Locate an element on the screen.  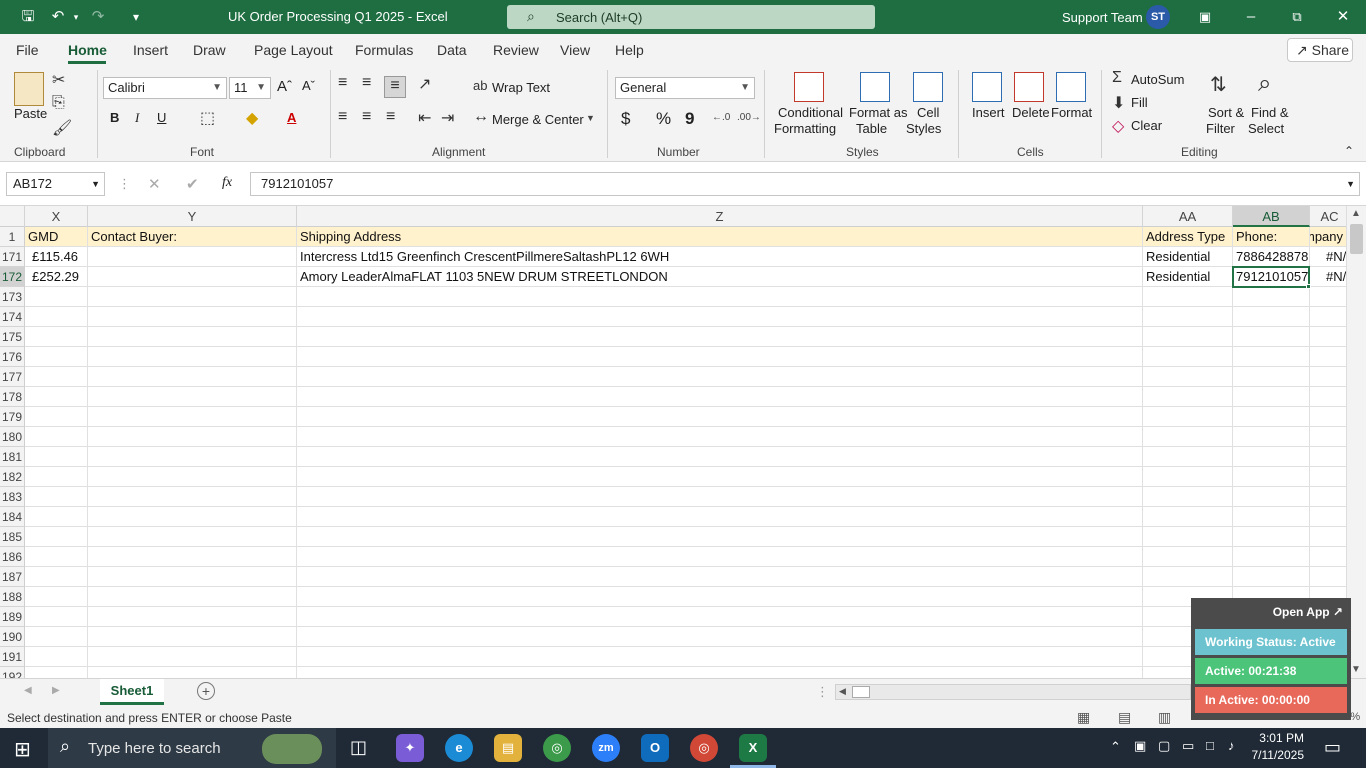
increase-decimal-icon: ←.0 is located at coordinates (721, 117).